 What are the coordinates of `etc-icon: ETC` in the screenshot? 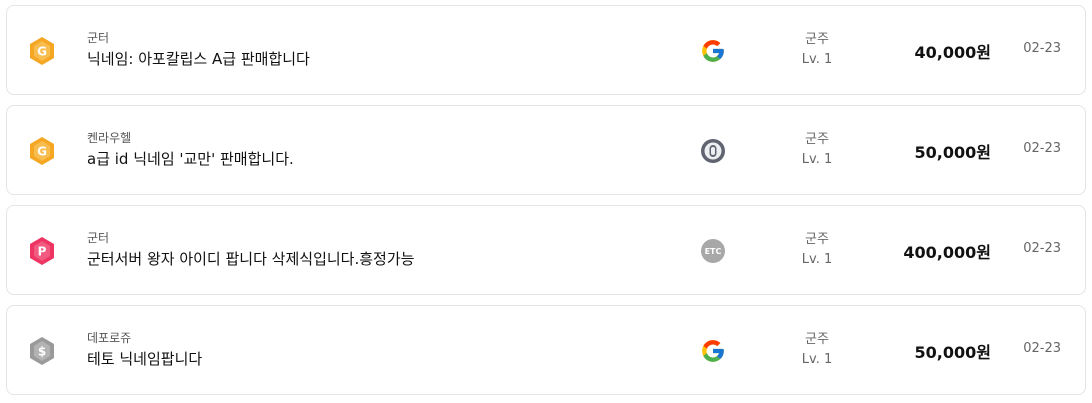 It's located at (713, 251).